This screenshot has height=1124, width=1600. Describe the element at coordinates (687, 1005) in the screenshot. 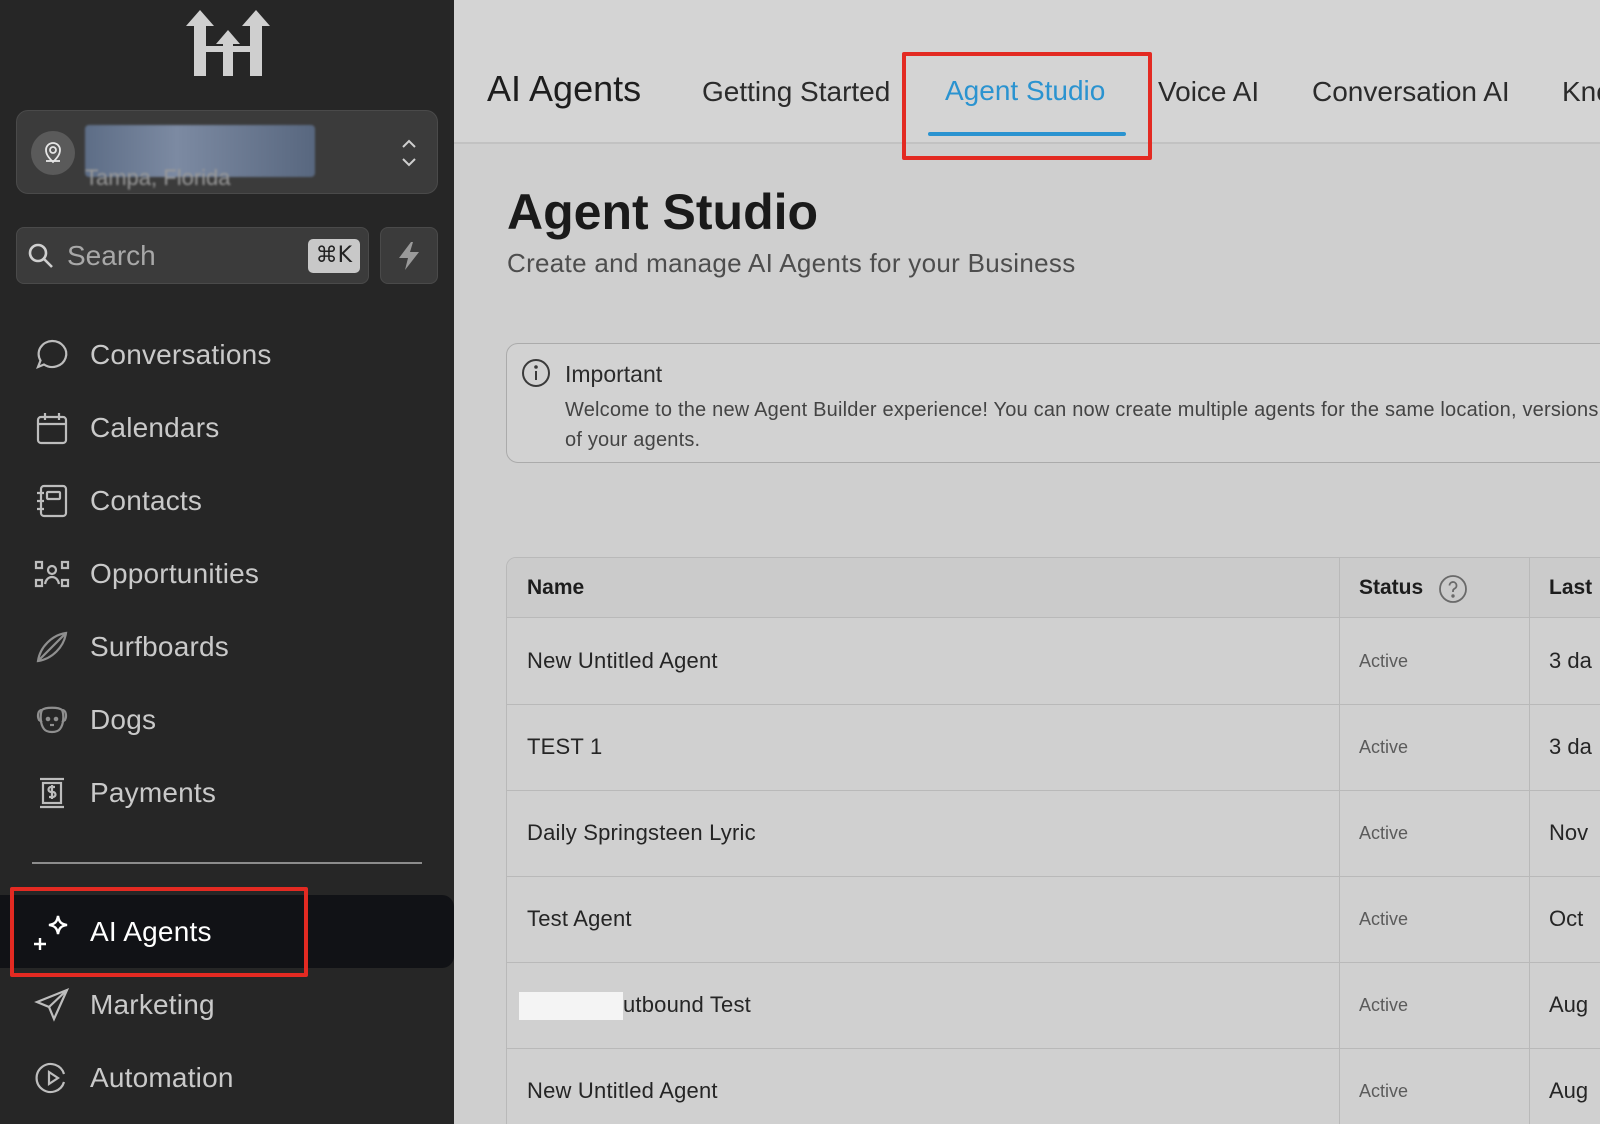

I see `agent-name: utbound Test` at that location.